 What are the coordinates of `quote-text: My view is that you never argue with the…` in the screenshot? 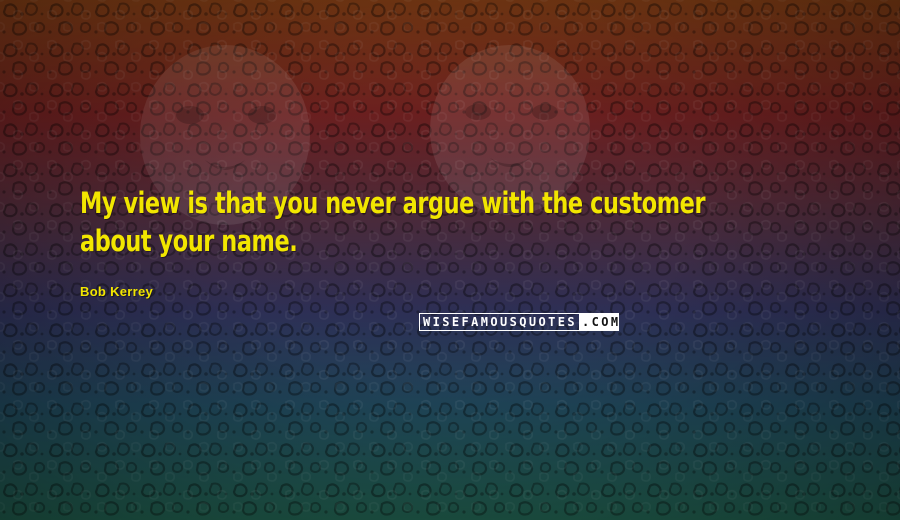 It's located at (393, 222).